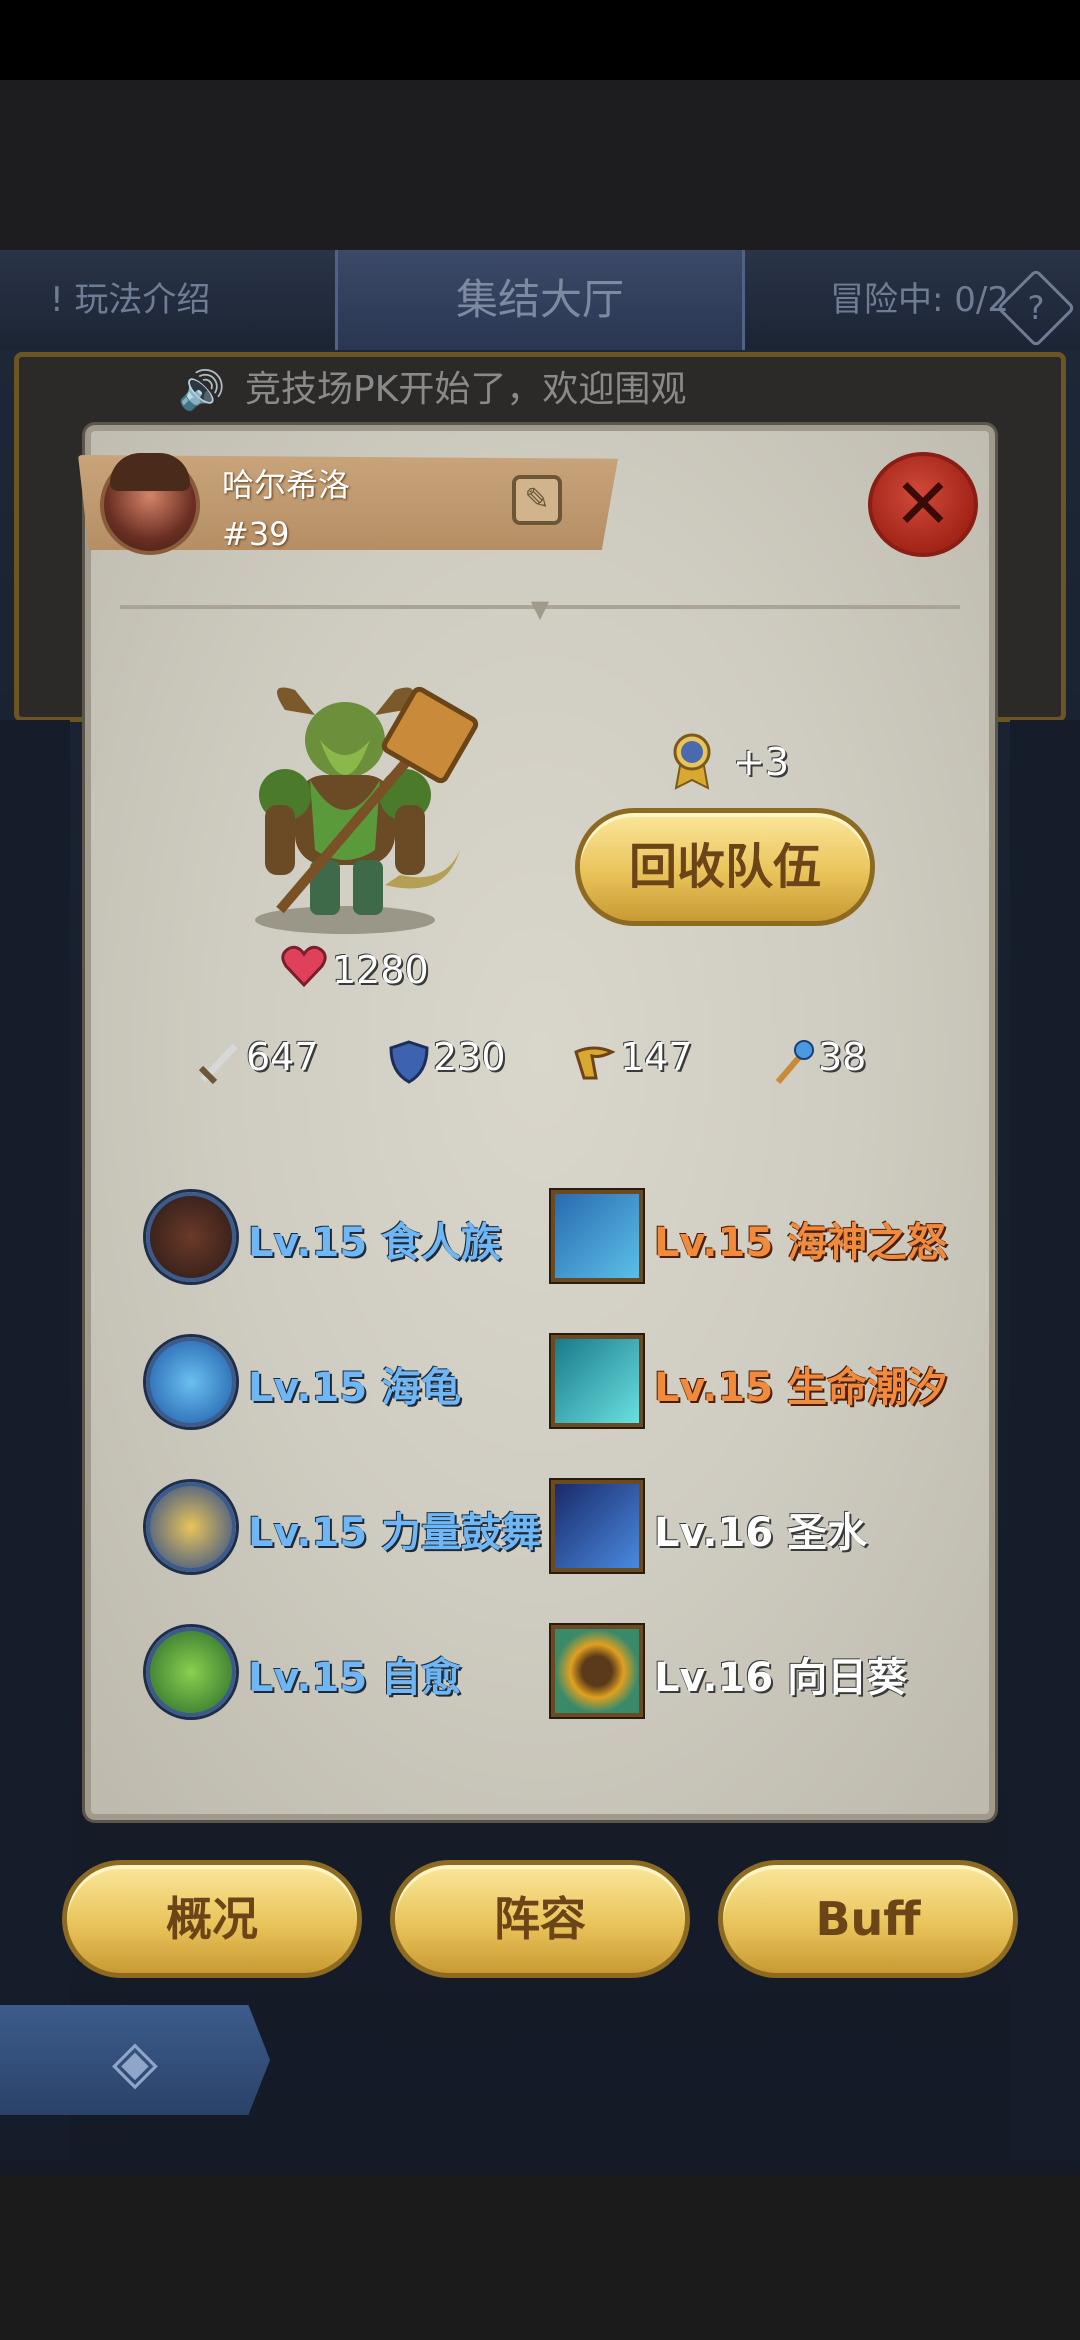 The width and height of the screenshot is (1080, 2340). What do you see at coordinates (355, 1388) in the screenshot?
I see `skill-turtle: Lv.15 海龟` at bounding box center [355, 1388].